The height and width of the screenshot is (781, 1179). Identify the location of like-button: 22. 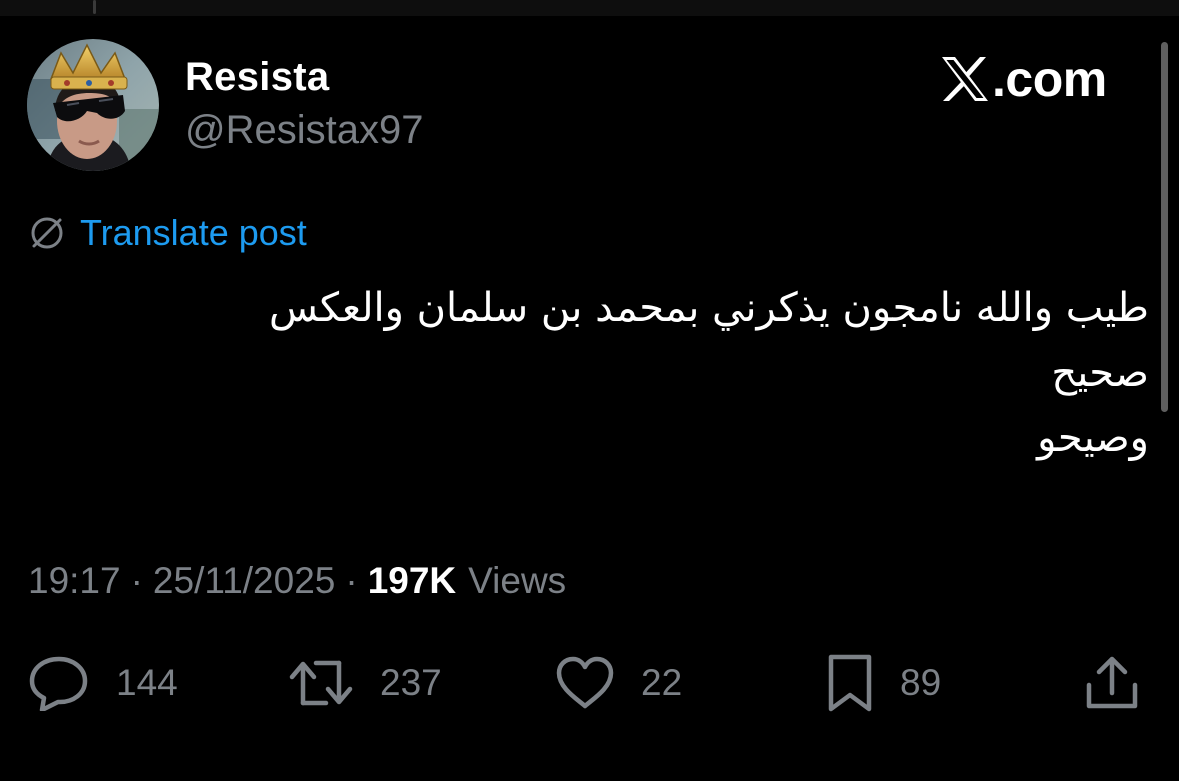
(618, 683).